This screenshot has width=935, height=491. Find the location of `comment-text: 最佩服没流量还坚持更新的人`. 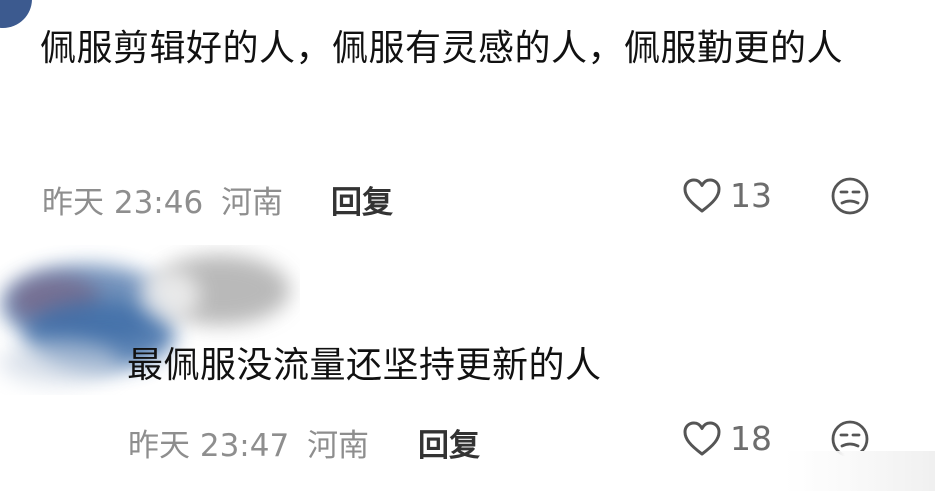

comment-text: 最佩服没流量还坚持更新的人 is located at coordinates (364, 365).